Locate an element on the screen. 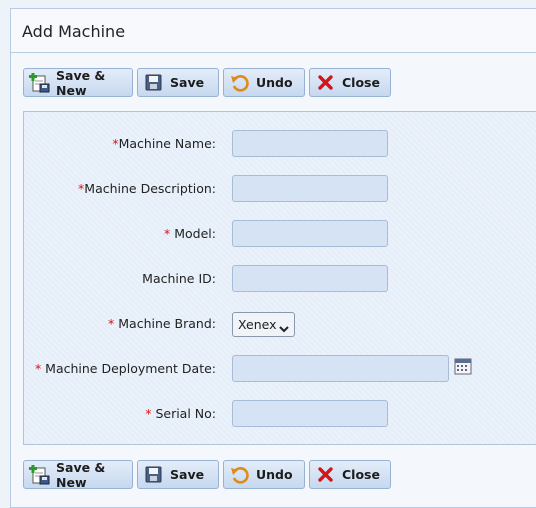 This screenshot has width=536, height=508. machine-name-input is located at coordinates (310, 143).